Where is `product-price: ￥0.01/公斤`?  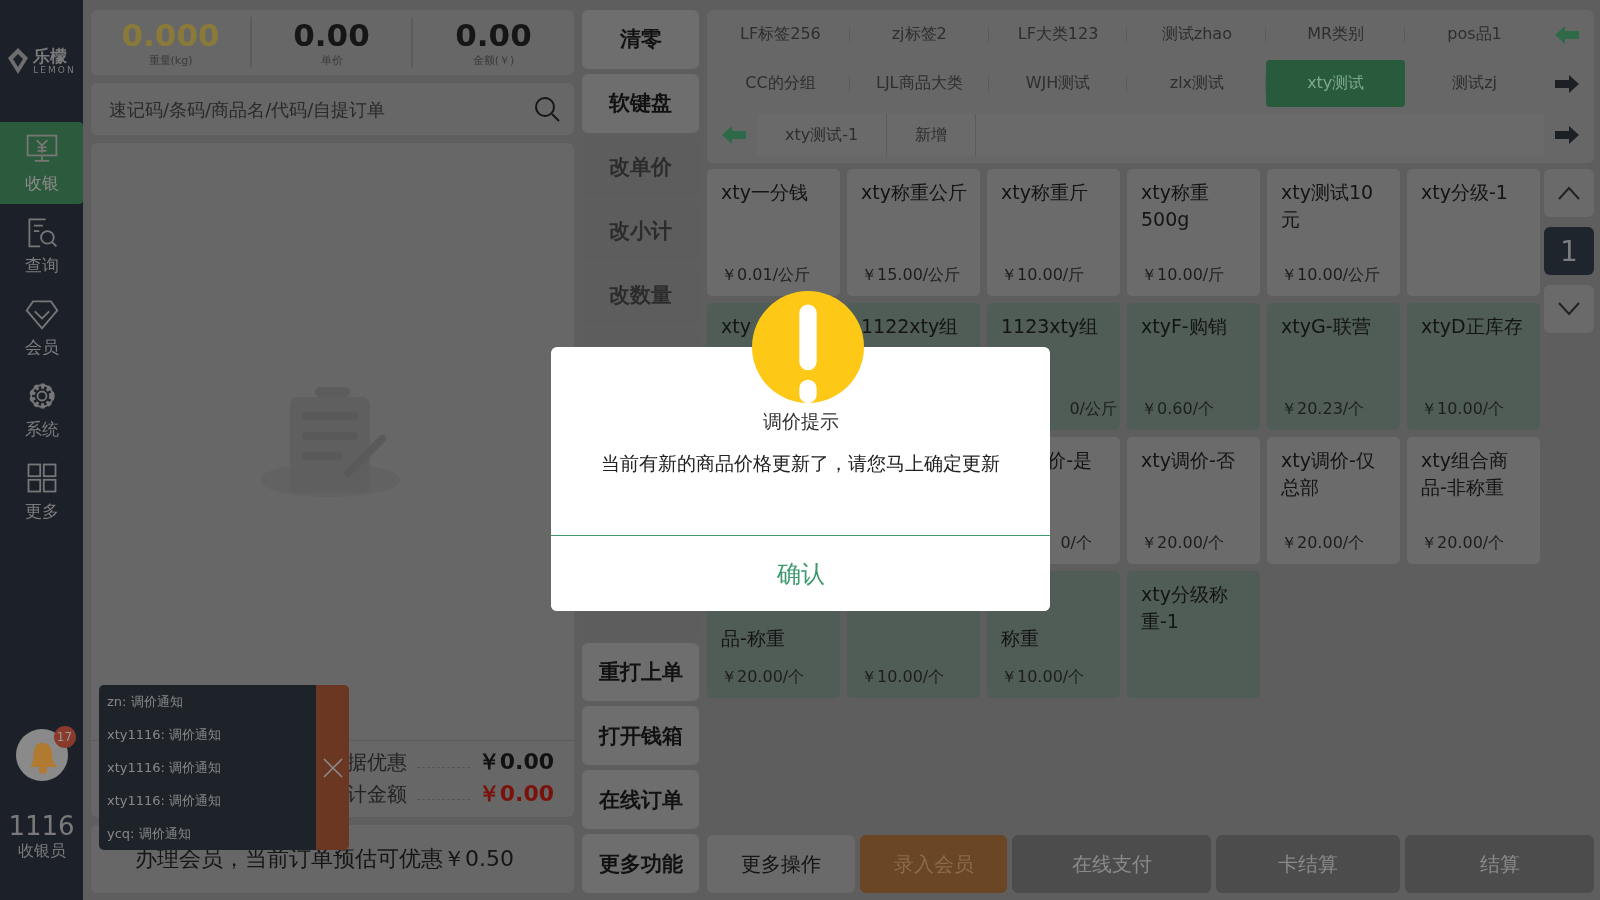
product-price: ￥0.01/公斤 is located at coordinates (766, 275).